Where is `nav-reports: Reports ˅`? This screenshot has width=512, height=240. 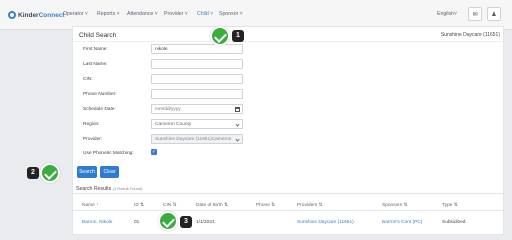
nav-reports: Reports ˅ is located at coordinates (108, 14).